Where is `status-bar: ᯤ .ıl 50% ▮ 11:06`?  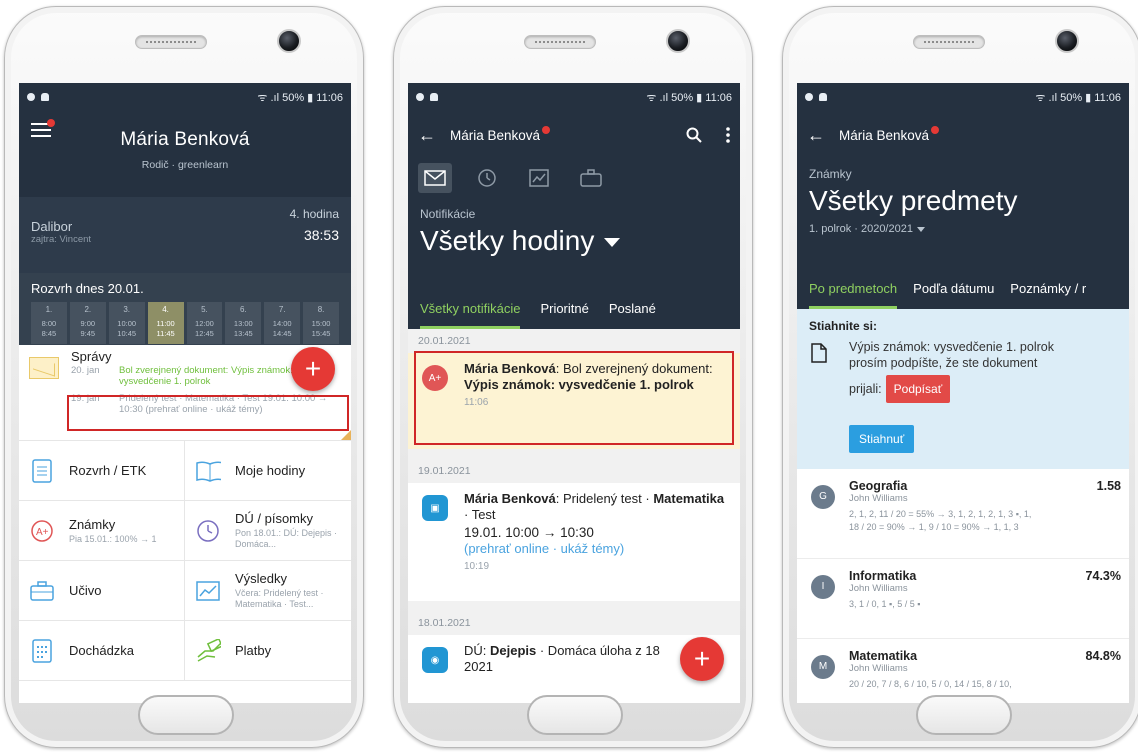 status-bar: ᯤ .ıl 50% ▮ 11:06 is located at coordinates (963, 97).